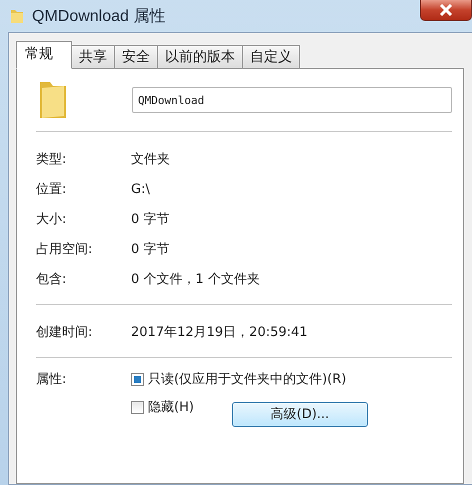  What do you see at coordinates (93, 56) in the screenshot?
I see `tab: 共享` at bounding box center [93, 56].